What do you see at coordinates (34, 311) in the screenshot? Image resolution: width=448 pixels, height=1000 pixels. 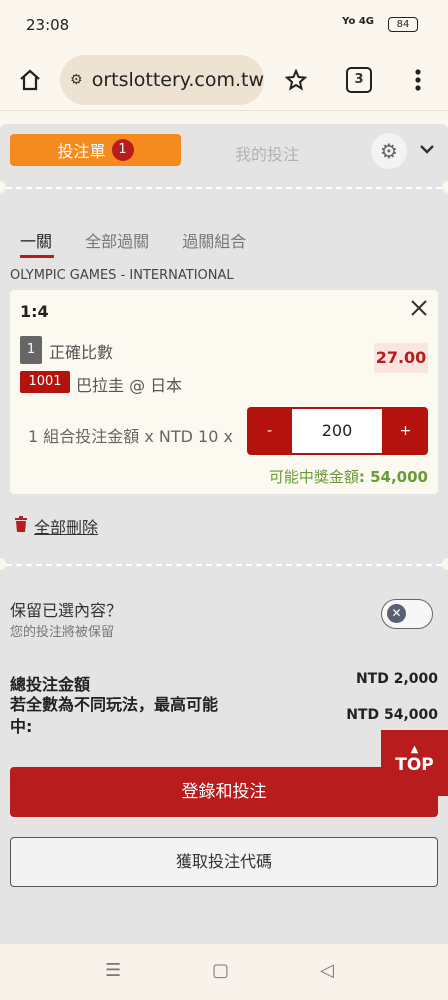 I see `selection-score: 1:4` at bounding box center [34, 311].